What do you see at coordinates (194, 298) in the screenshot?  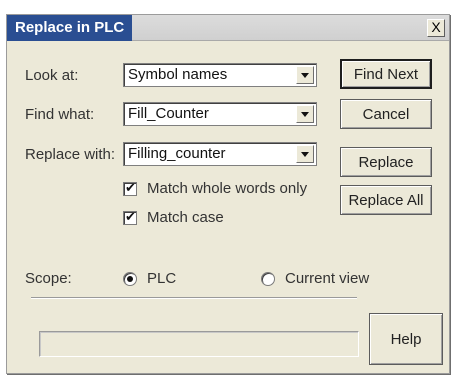 I see `divider` at bounding box center [194, 298].